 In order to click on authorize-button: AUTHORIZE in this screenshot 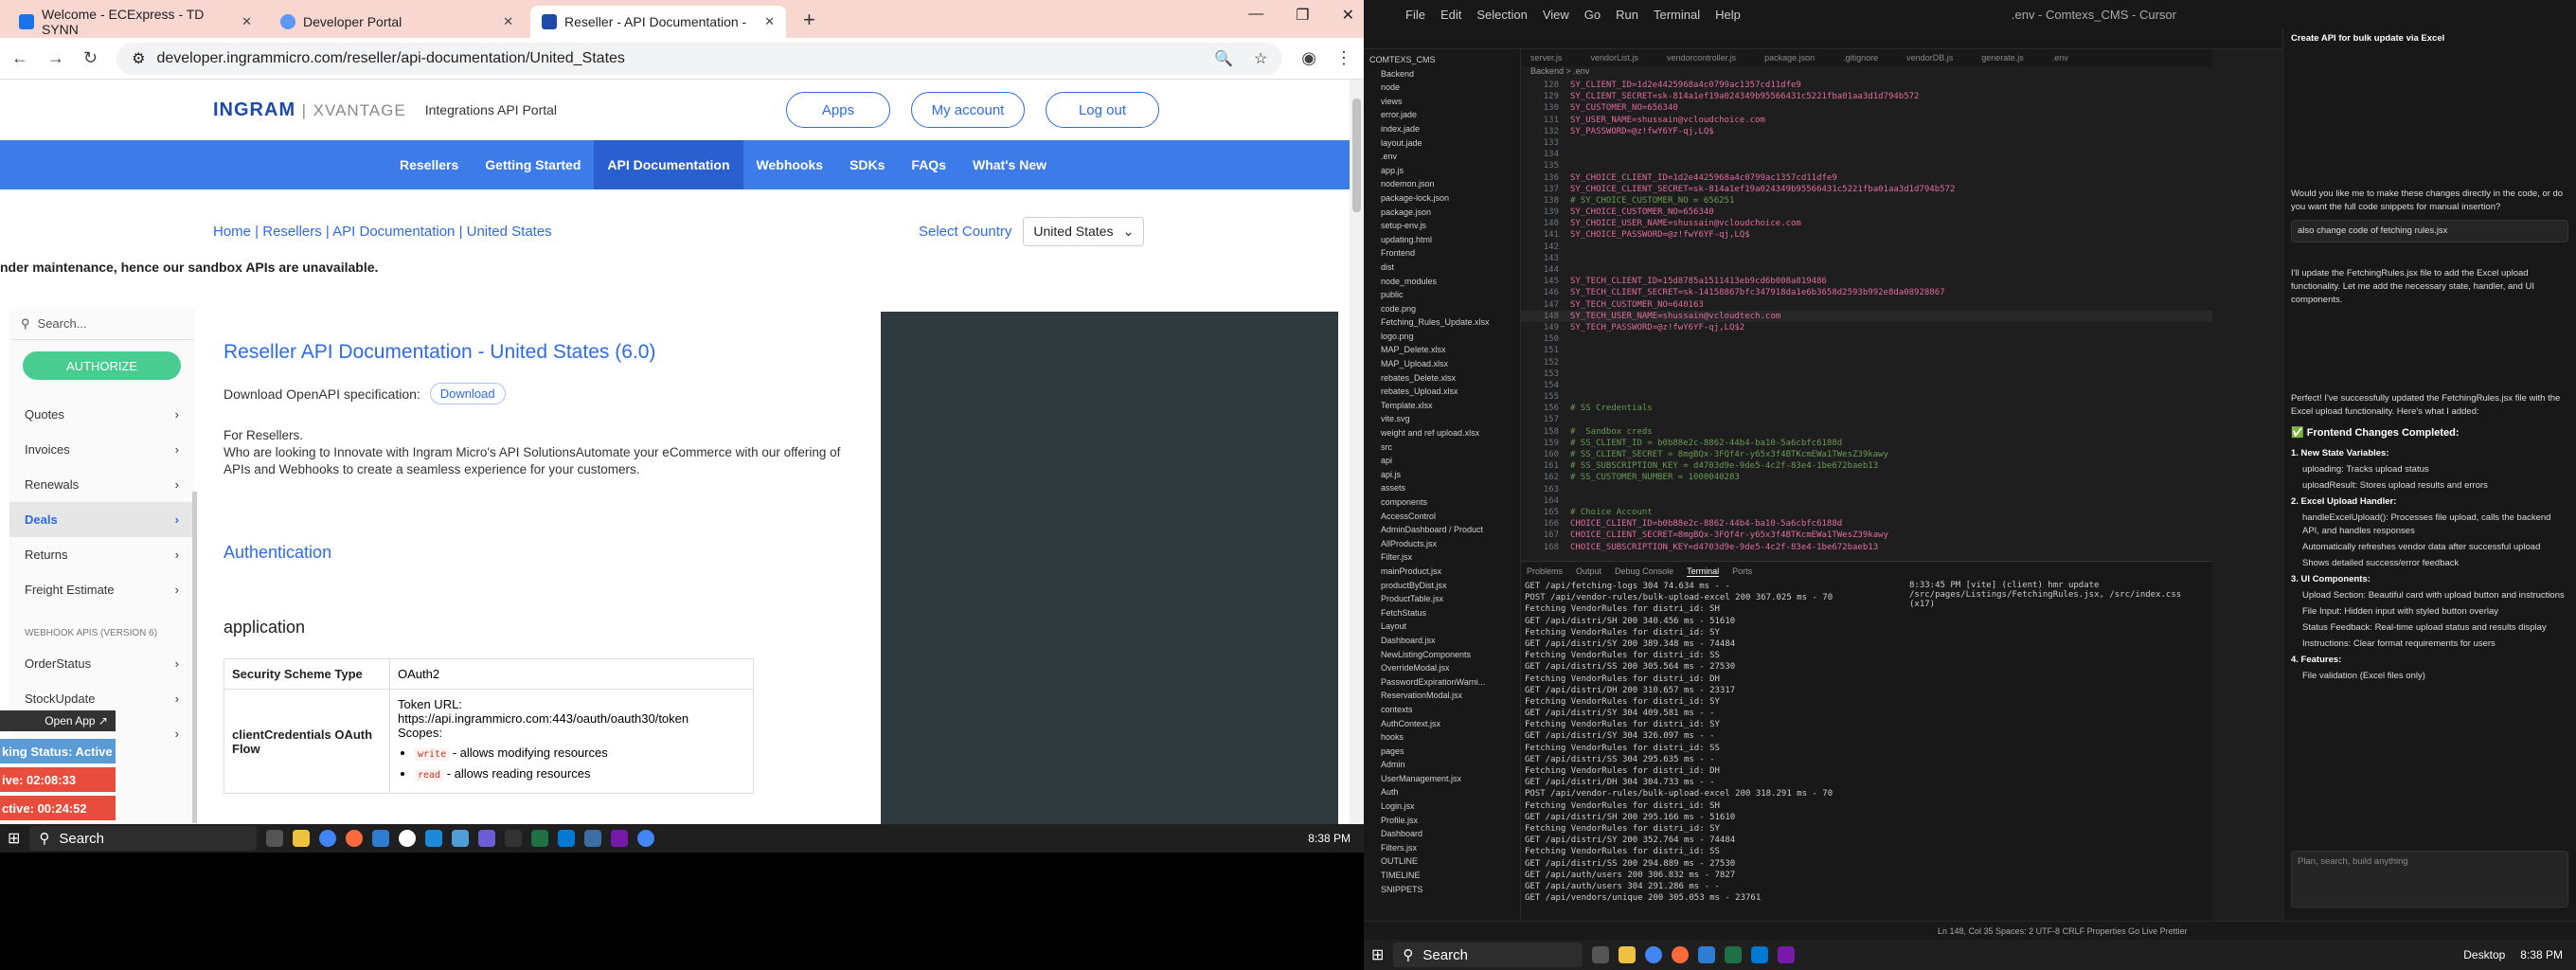, I will do `click(102, 365)`.